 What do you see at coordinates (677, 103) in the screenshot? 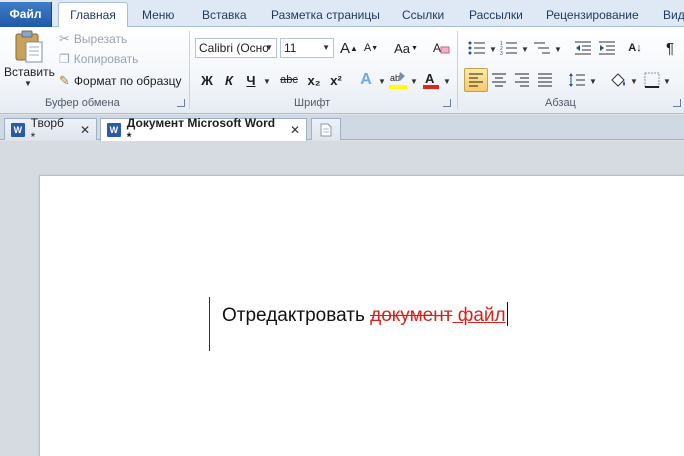
I see `paragraph-launcher-icon` at bounding box center [677, 103].